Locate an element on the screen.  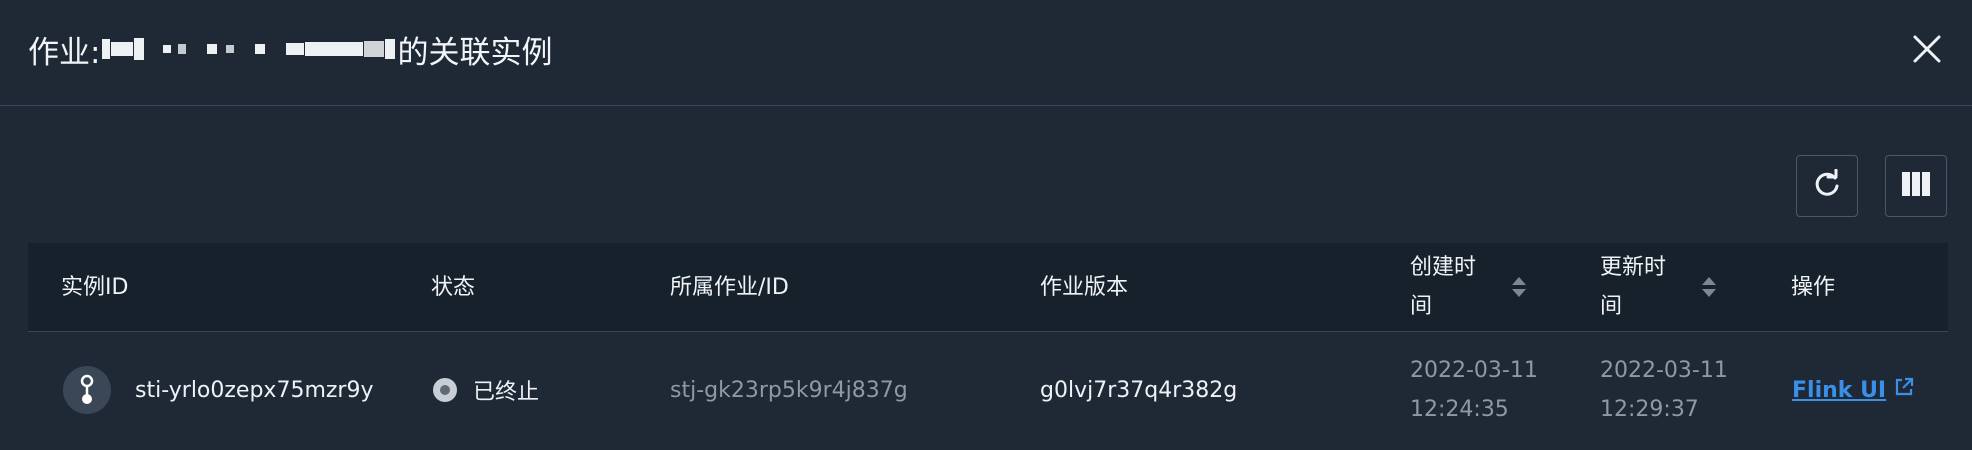
status-text: 已终止 is located at coordinates (506, 392).